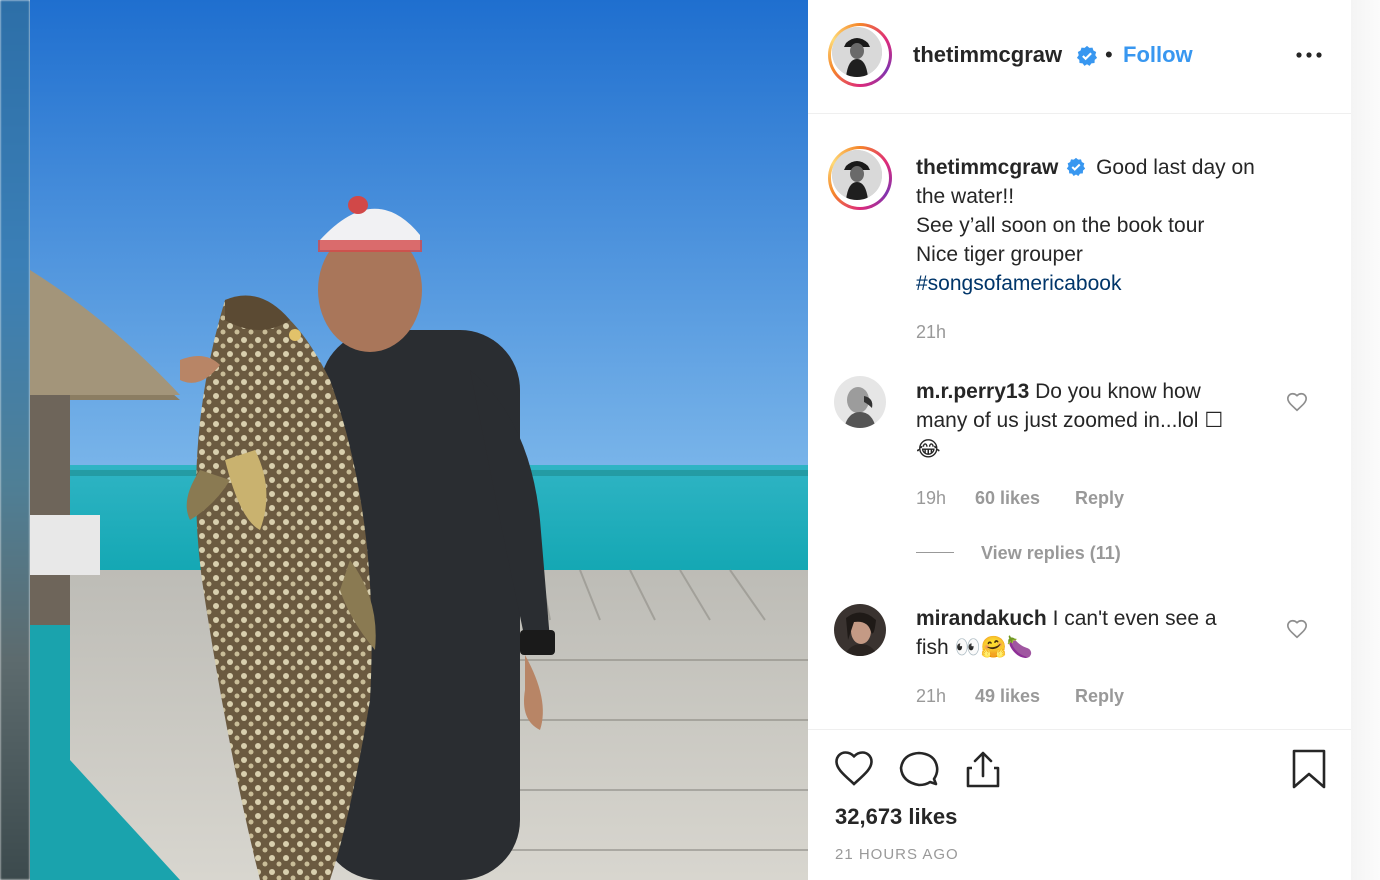 The image size is (1380, 880). What do you see at coordinates (987, 55) in the screenshot?
I see `header-username: thetimmcgraw` at bounding box center [987, 55].